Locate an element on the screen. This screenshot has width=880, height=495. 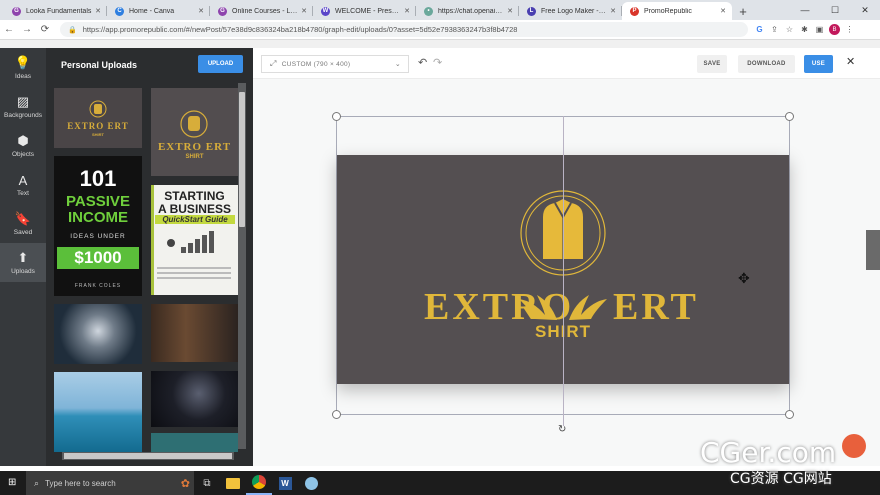
thumb-sub: SHIRT is located at coordinates (98, 134).